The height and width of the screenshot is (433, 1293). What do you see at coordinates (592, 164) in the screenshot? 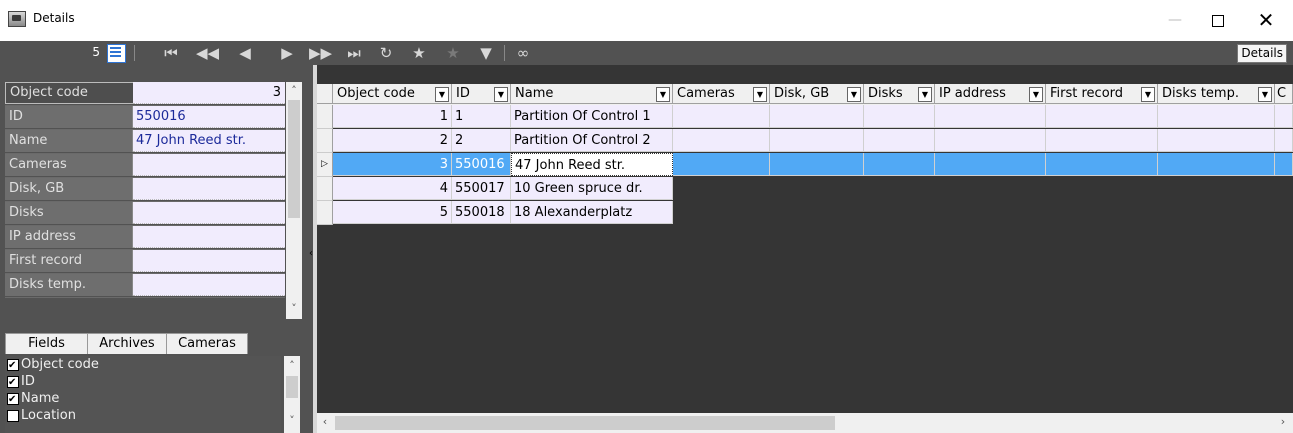
I see `cell-name: 47 John Reed str.` at bounding box center [592, 164].